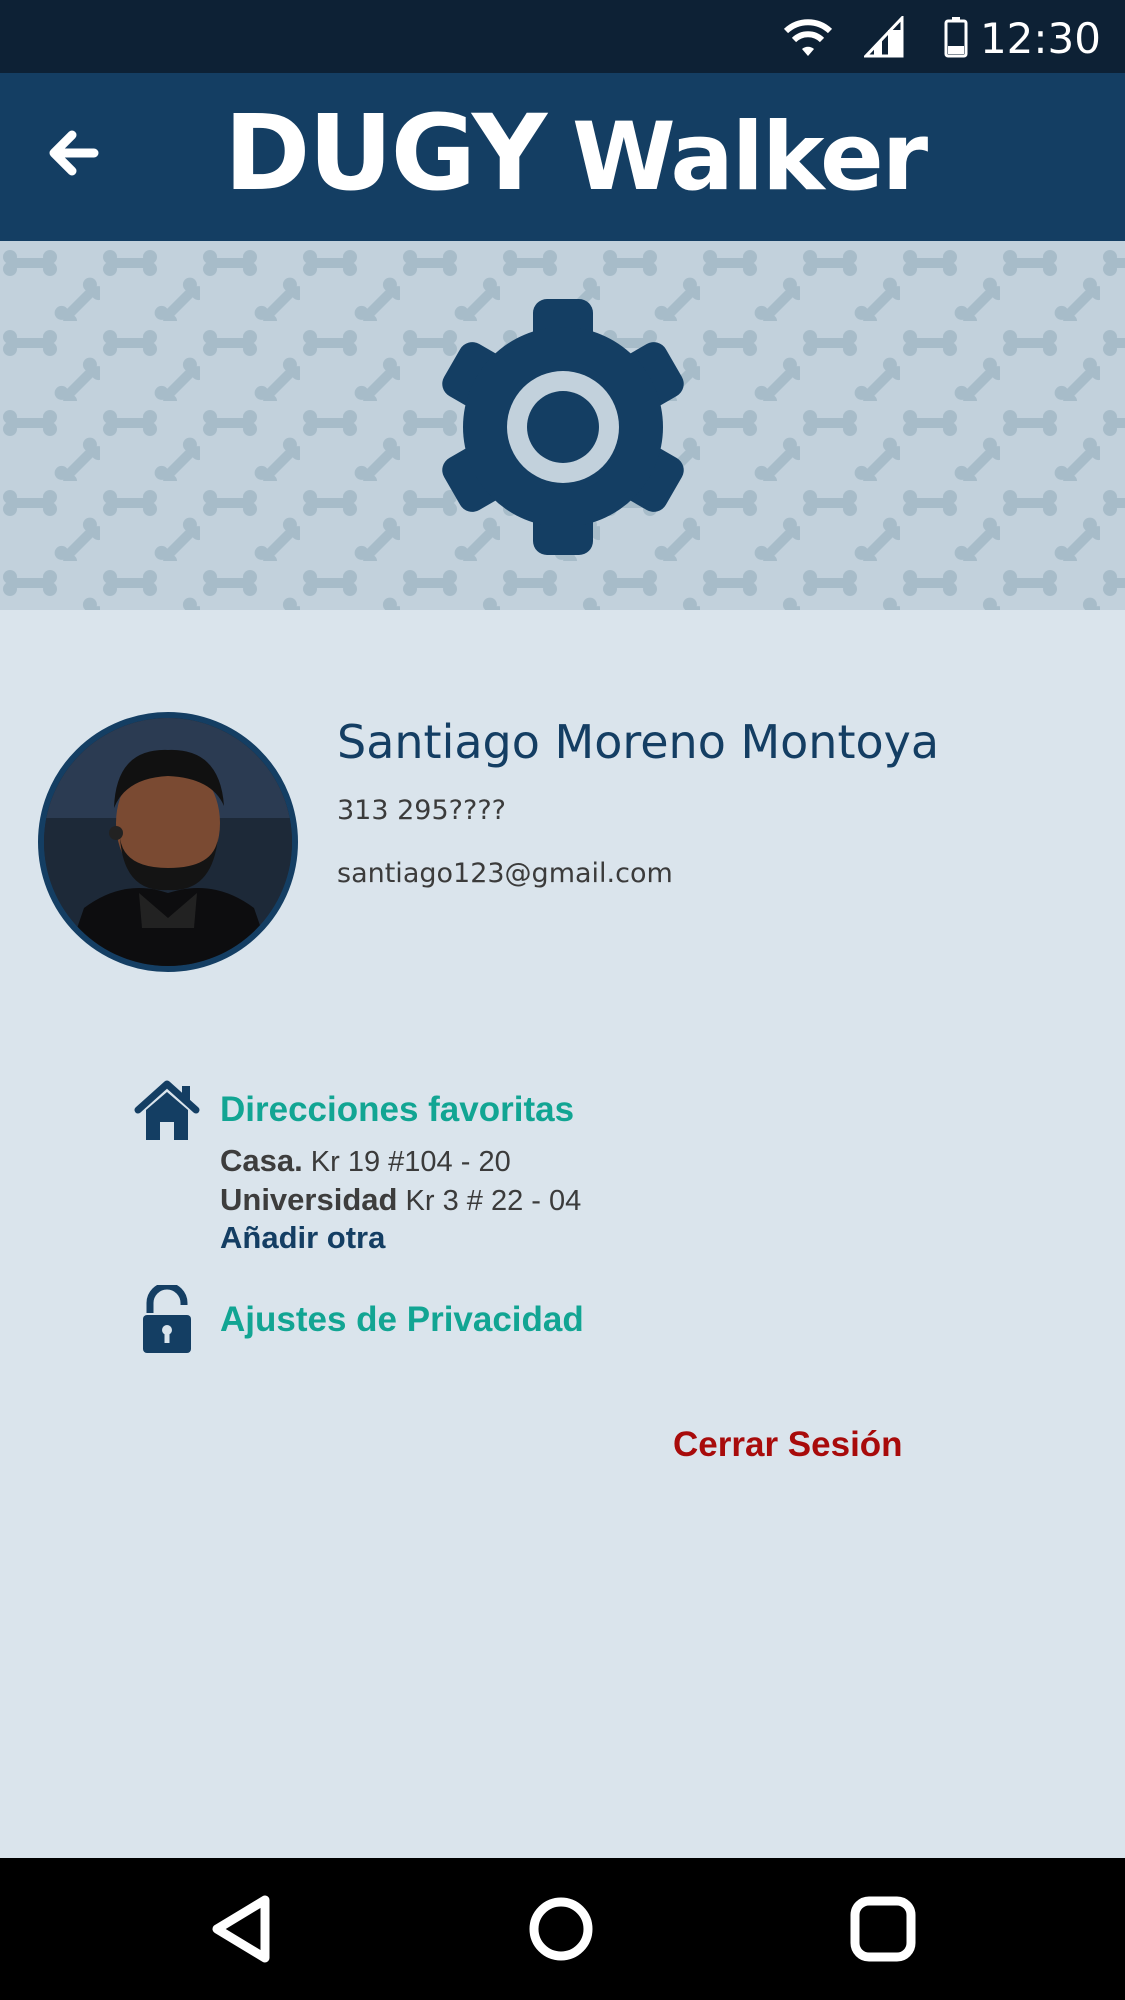 The width and height of the screenshot is (1125, 2000). I want to click on address-item-university: Universidad Kr 3 # 22 - 04, so click(400, 1200).